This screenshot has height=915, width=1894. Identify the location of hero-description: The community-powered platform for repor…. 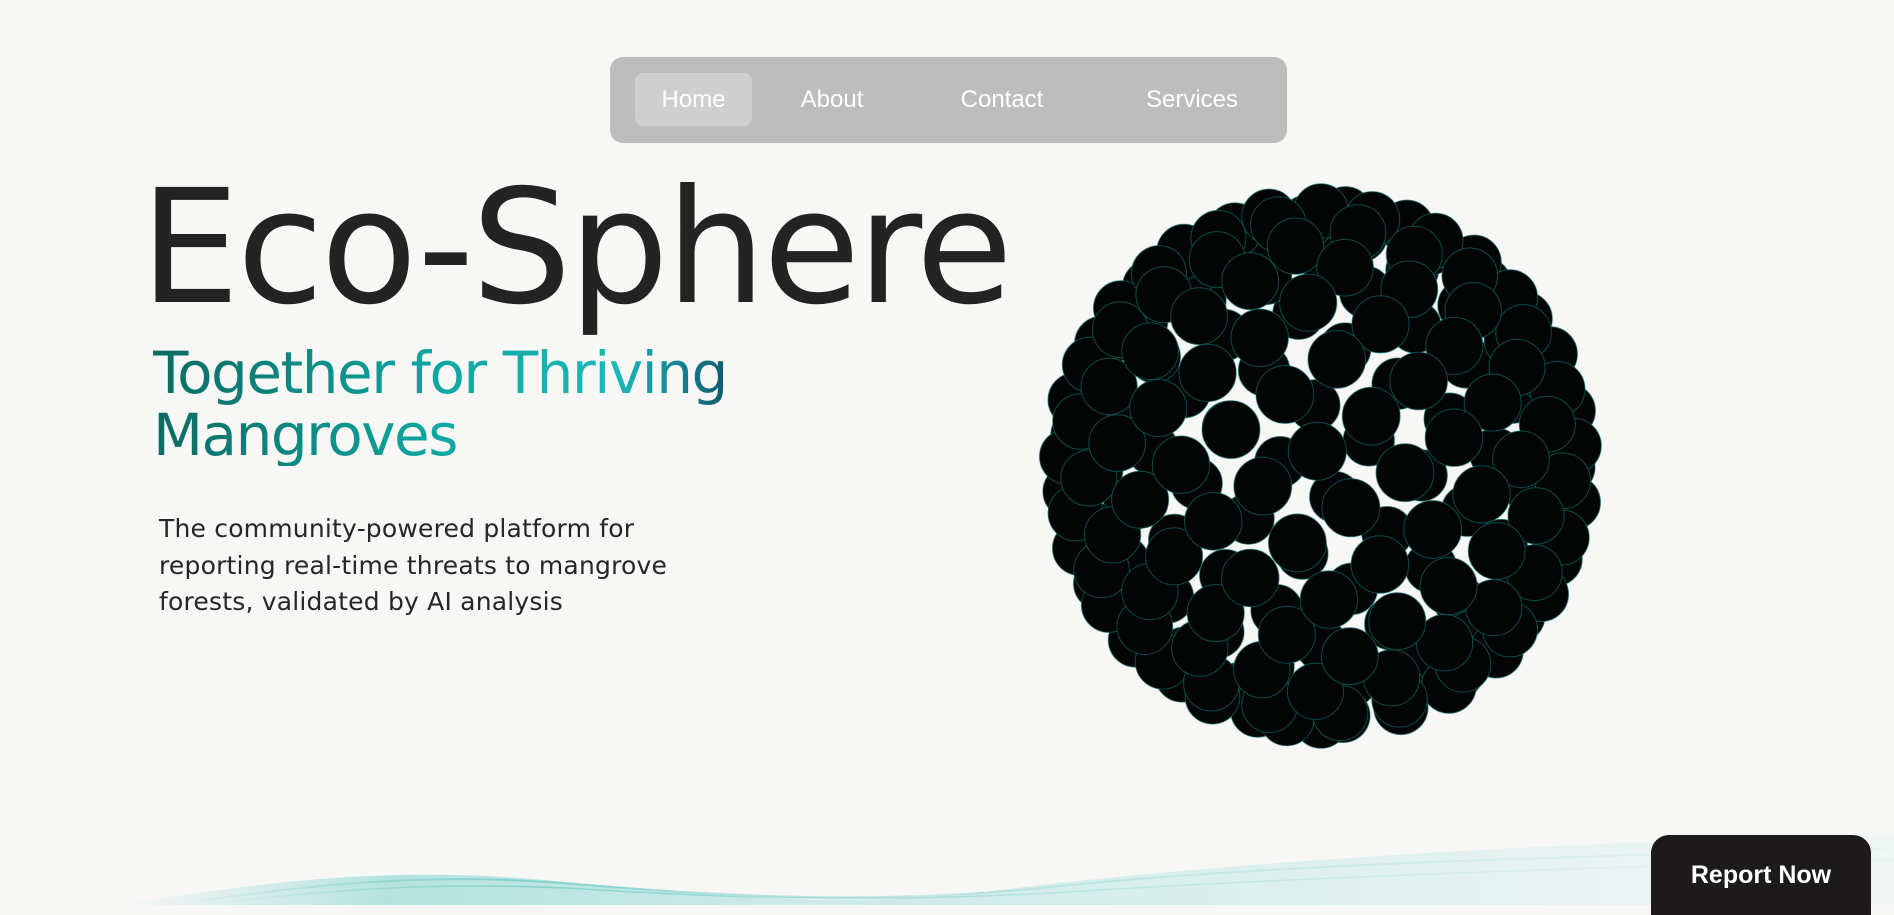
(413, 565).